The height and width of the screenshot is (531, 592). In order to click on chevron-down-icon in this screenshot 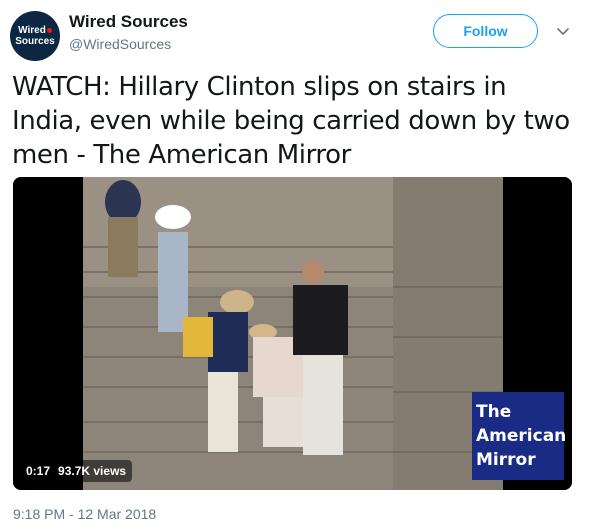, I will do `click(563, 31)`.